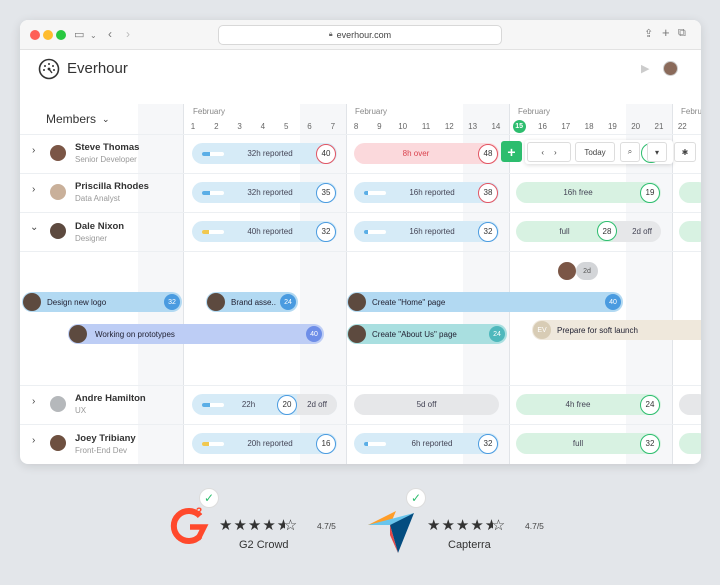  What do you see at coordinates (263, 126) in the screenshot?
I see `day-label: 4` at bounding box center [263, 126].